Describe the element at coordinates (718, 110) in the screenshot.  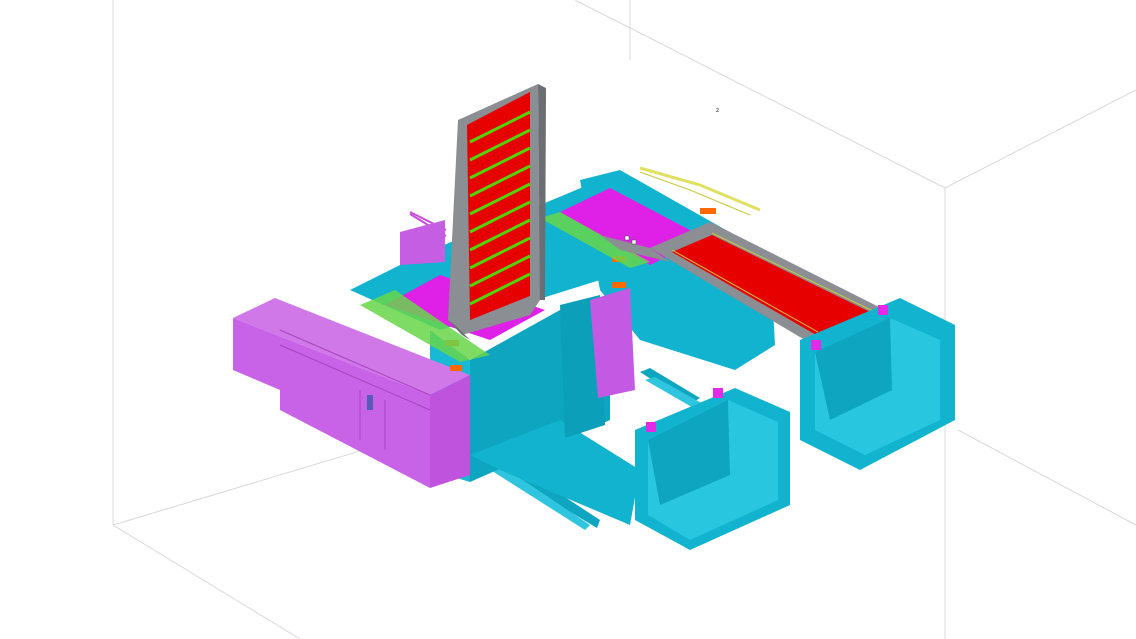
I see `axis-marker: z` at that location.